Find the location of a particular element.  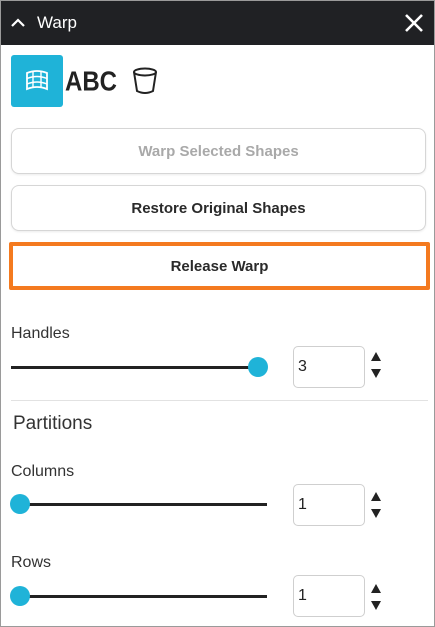

restore-original-shapes-button: Restore Original Shapes is located at coordinates (218, 208).